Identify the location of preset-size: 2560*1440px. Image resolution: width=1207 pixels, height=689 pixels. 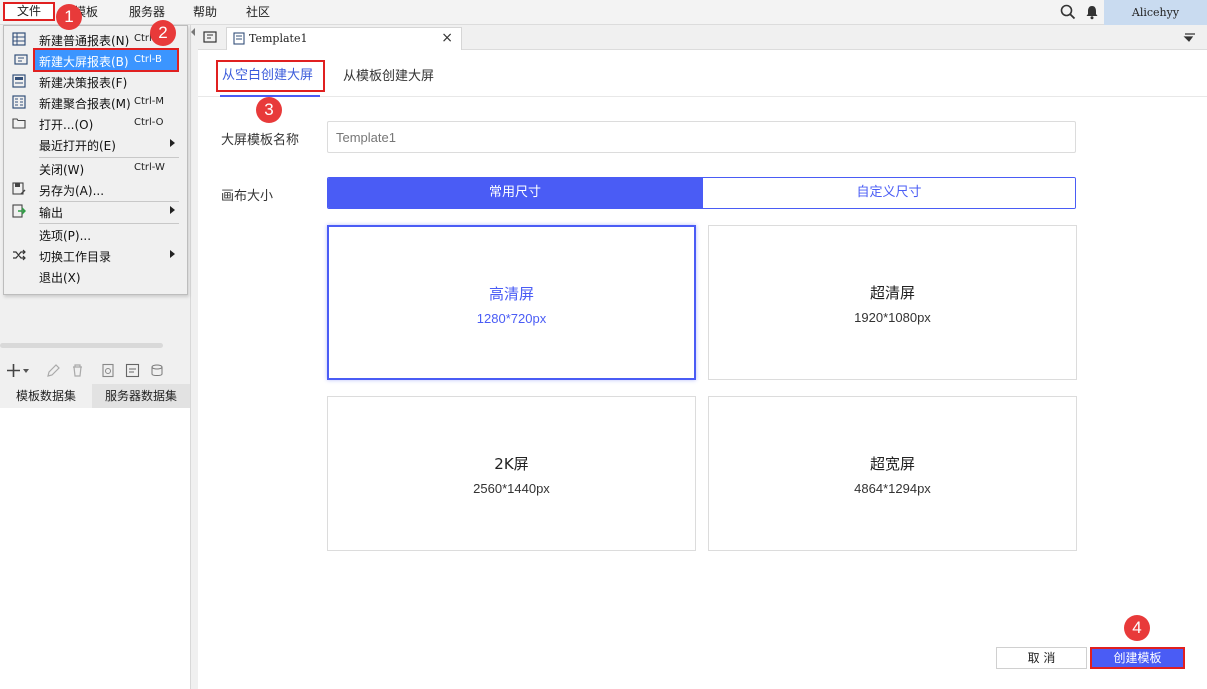
(511, 488).